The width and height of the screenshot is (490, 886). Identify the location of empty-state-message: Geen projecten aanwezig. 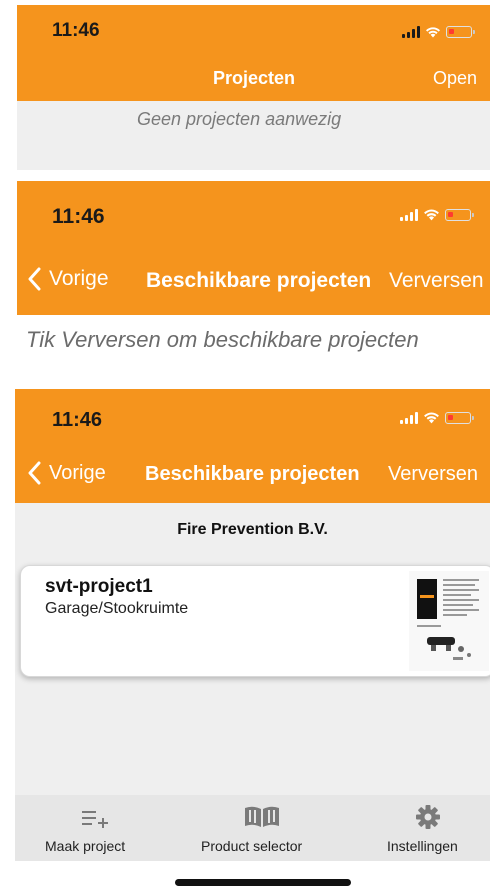
(239, 119).